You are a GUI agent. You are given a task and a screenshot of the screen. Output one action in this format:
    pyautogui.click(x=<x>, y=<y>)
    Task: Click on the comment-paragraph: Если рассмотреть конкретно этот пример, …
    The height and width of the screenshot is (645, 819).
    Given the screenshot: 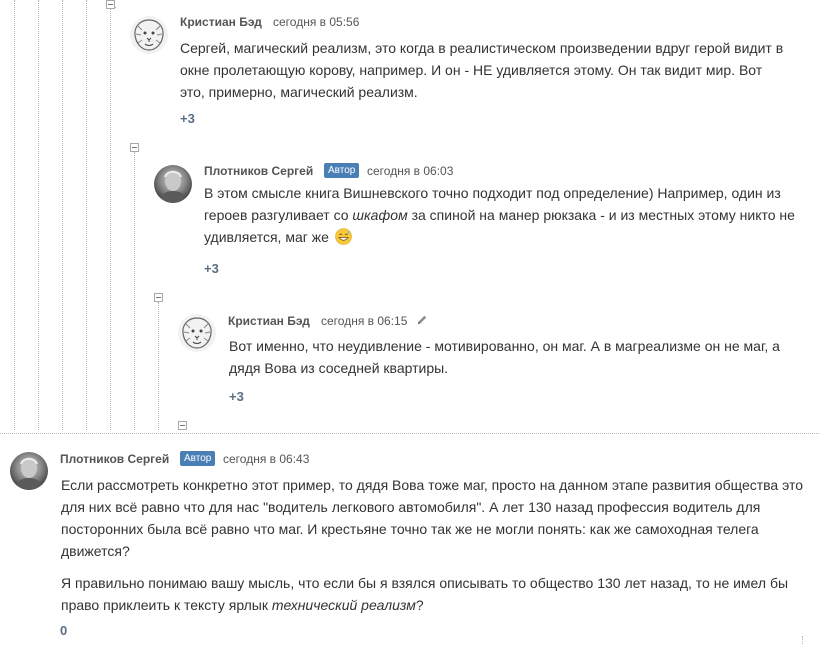 What is the action you would take?
    pyautogui.click(x=432, y=518)
    